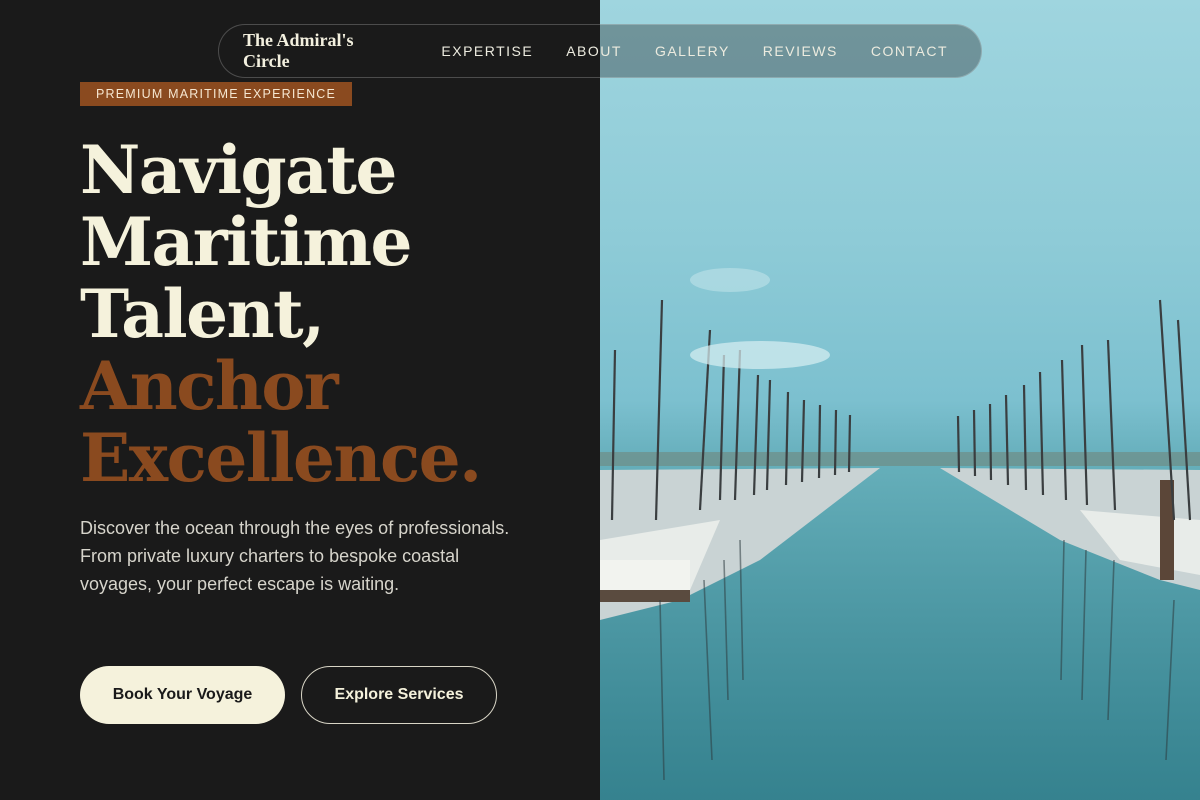 The image size is (1200, 800). I want to click on headline-line-3: Talent,, so click(202, 314).